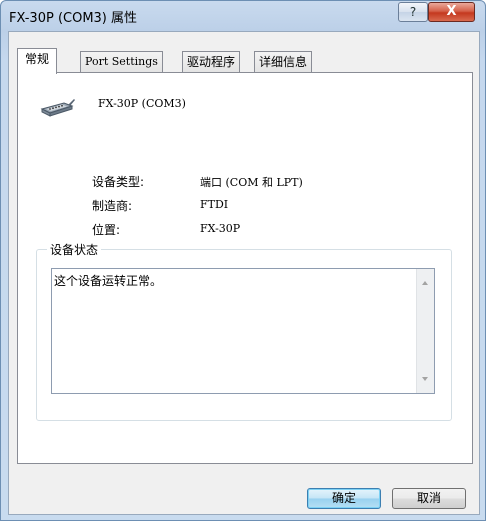 The height and width of the screenshot is (521, 486). I want to click on tab-driver: 驱动程序, so click(211, 62).